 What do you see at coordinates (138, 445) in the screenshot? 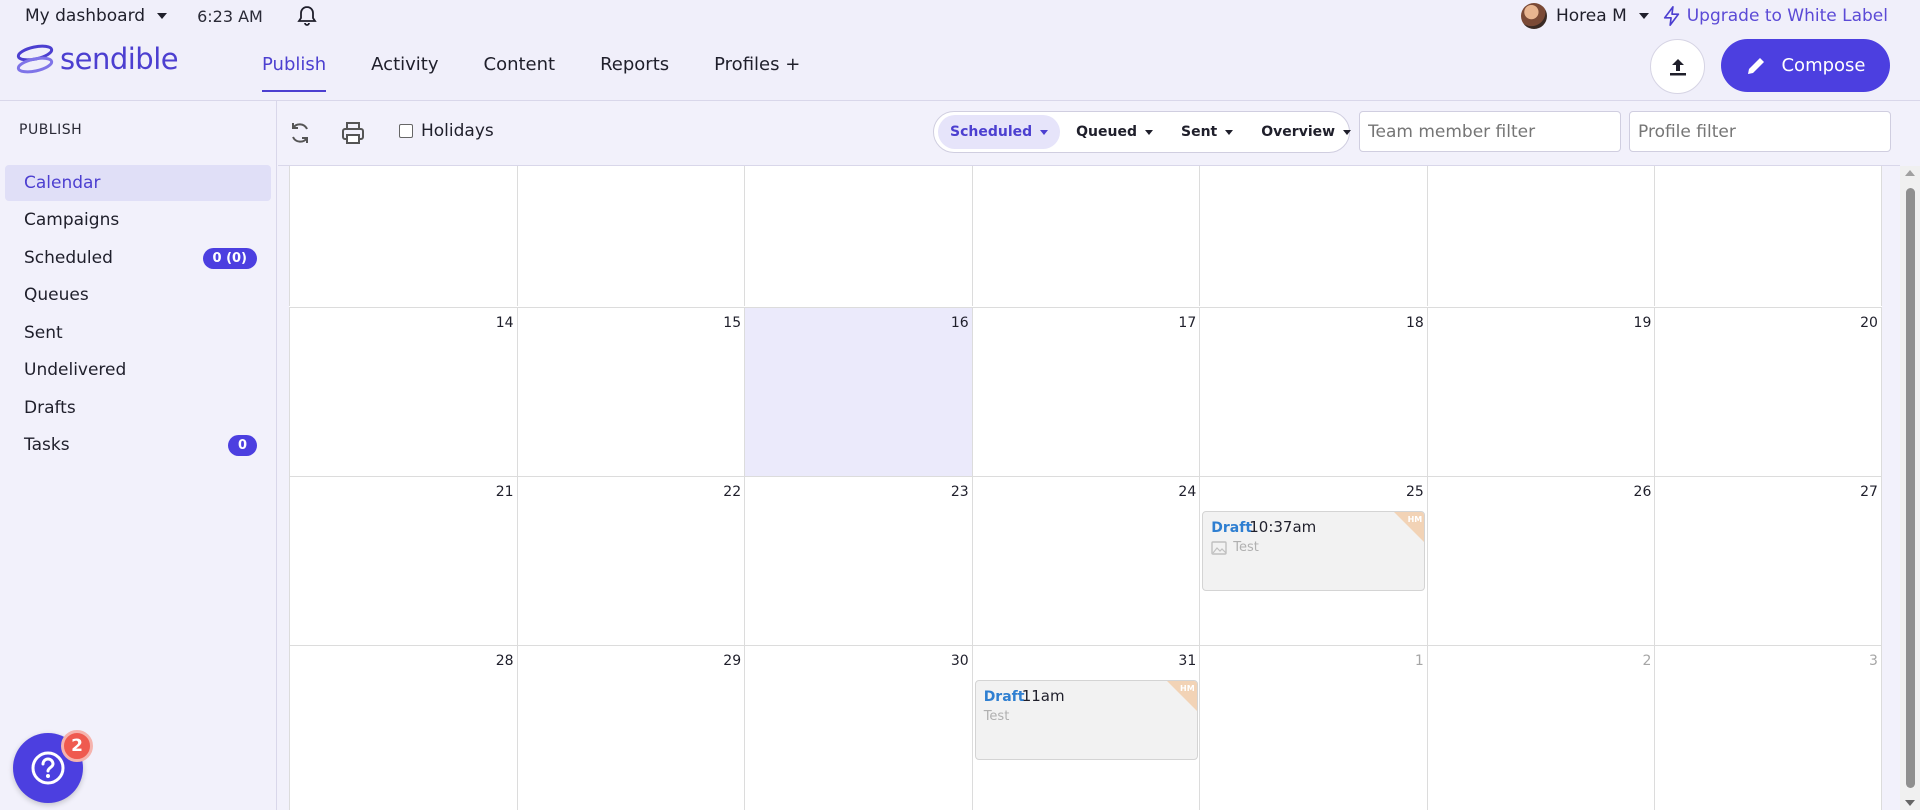
I see `sidebar-item-tasks: Tasks 0` at bounding box center [138, 445].